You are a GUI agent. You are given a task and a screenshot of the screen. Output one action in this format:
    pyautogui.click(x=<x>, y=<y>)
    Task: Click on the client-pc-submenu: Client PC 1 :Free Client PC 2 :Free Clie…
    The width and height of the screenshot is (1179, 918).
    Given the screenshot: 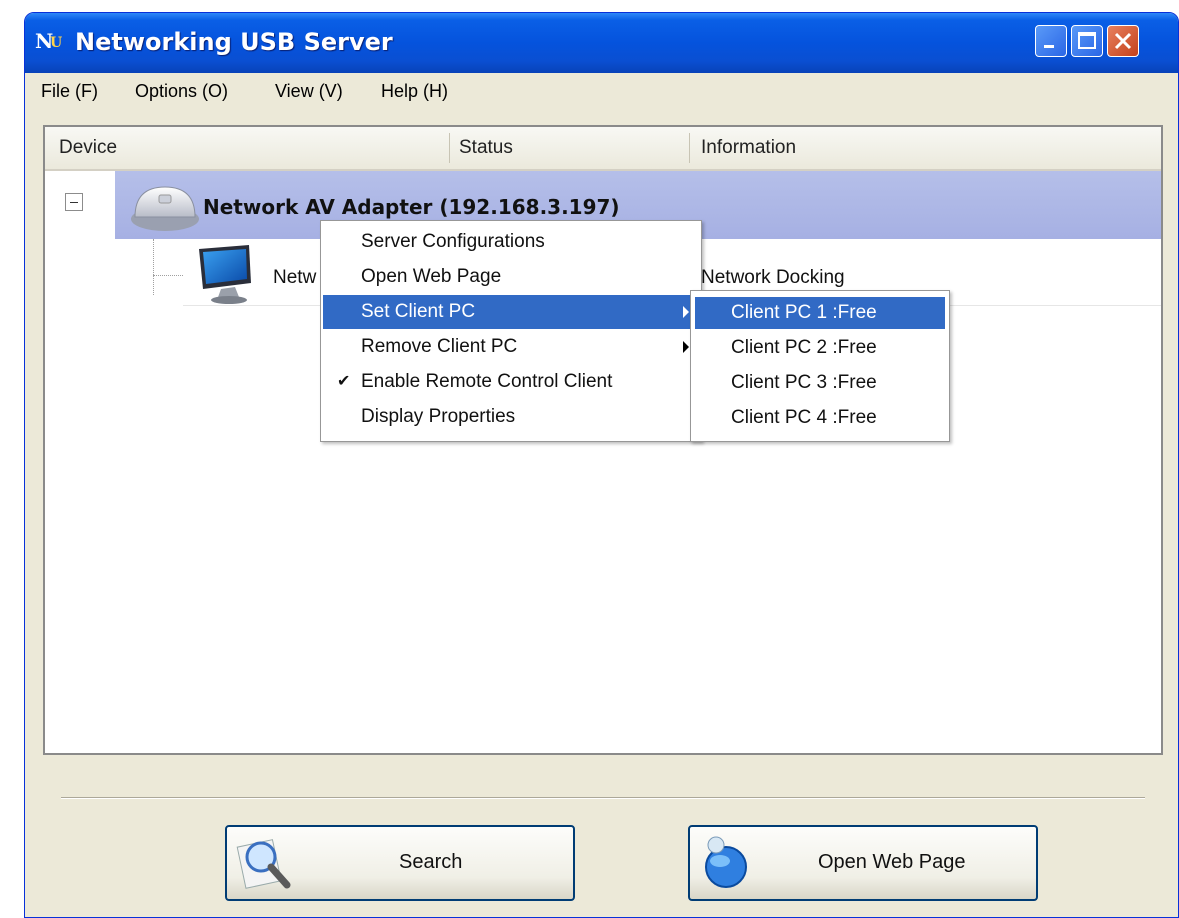 What is the action you would take?
    pyautogui.click(x=820, y=366)
    